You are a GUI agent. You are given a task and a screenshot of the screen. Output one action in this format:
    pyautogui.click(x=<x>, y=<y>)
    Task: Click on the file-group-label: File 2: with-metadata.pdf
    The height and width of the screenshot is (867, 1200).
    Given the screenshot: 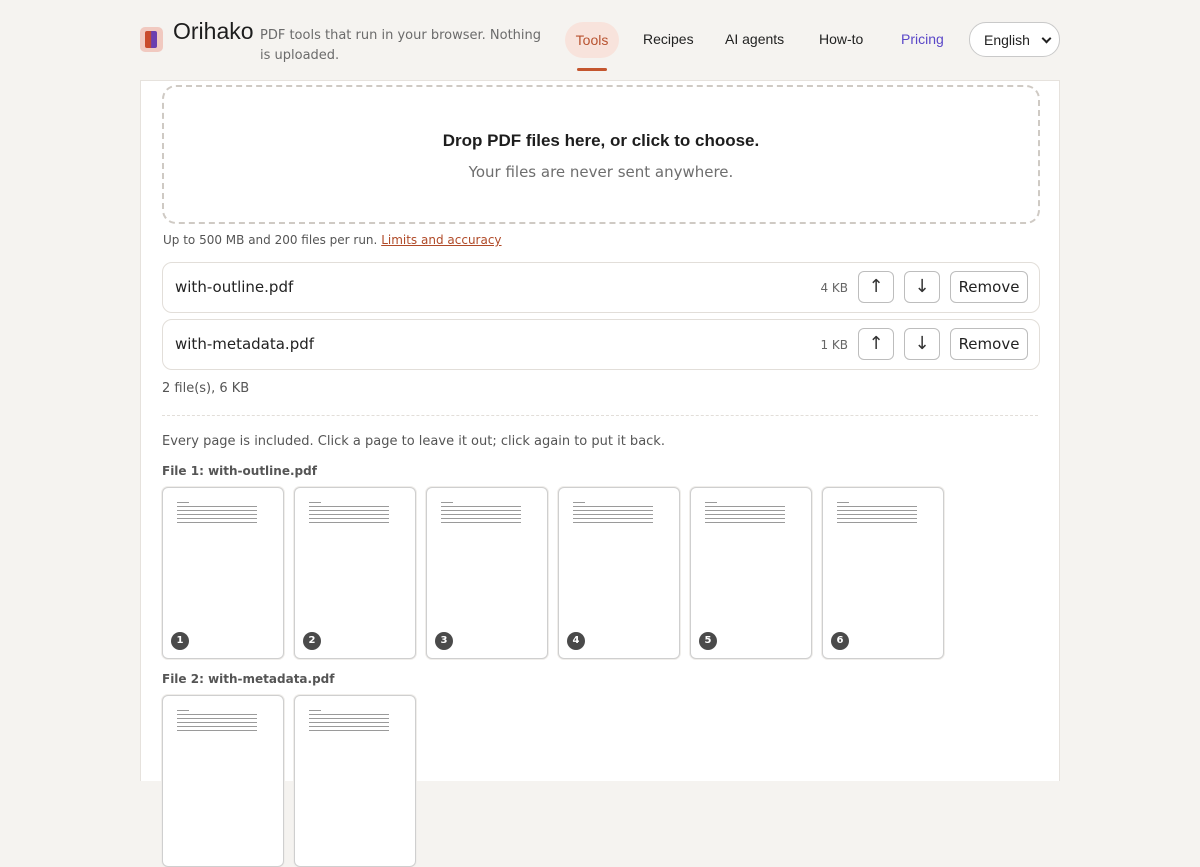 What is the action you would take?
    pyautogui.click(x=248, y=679)
    